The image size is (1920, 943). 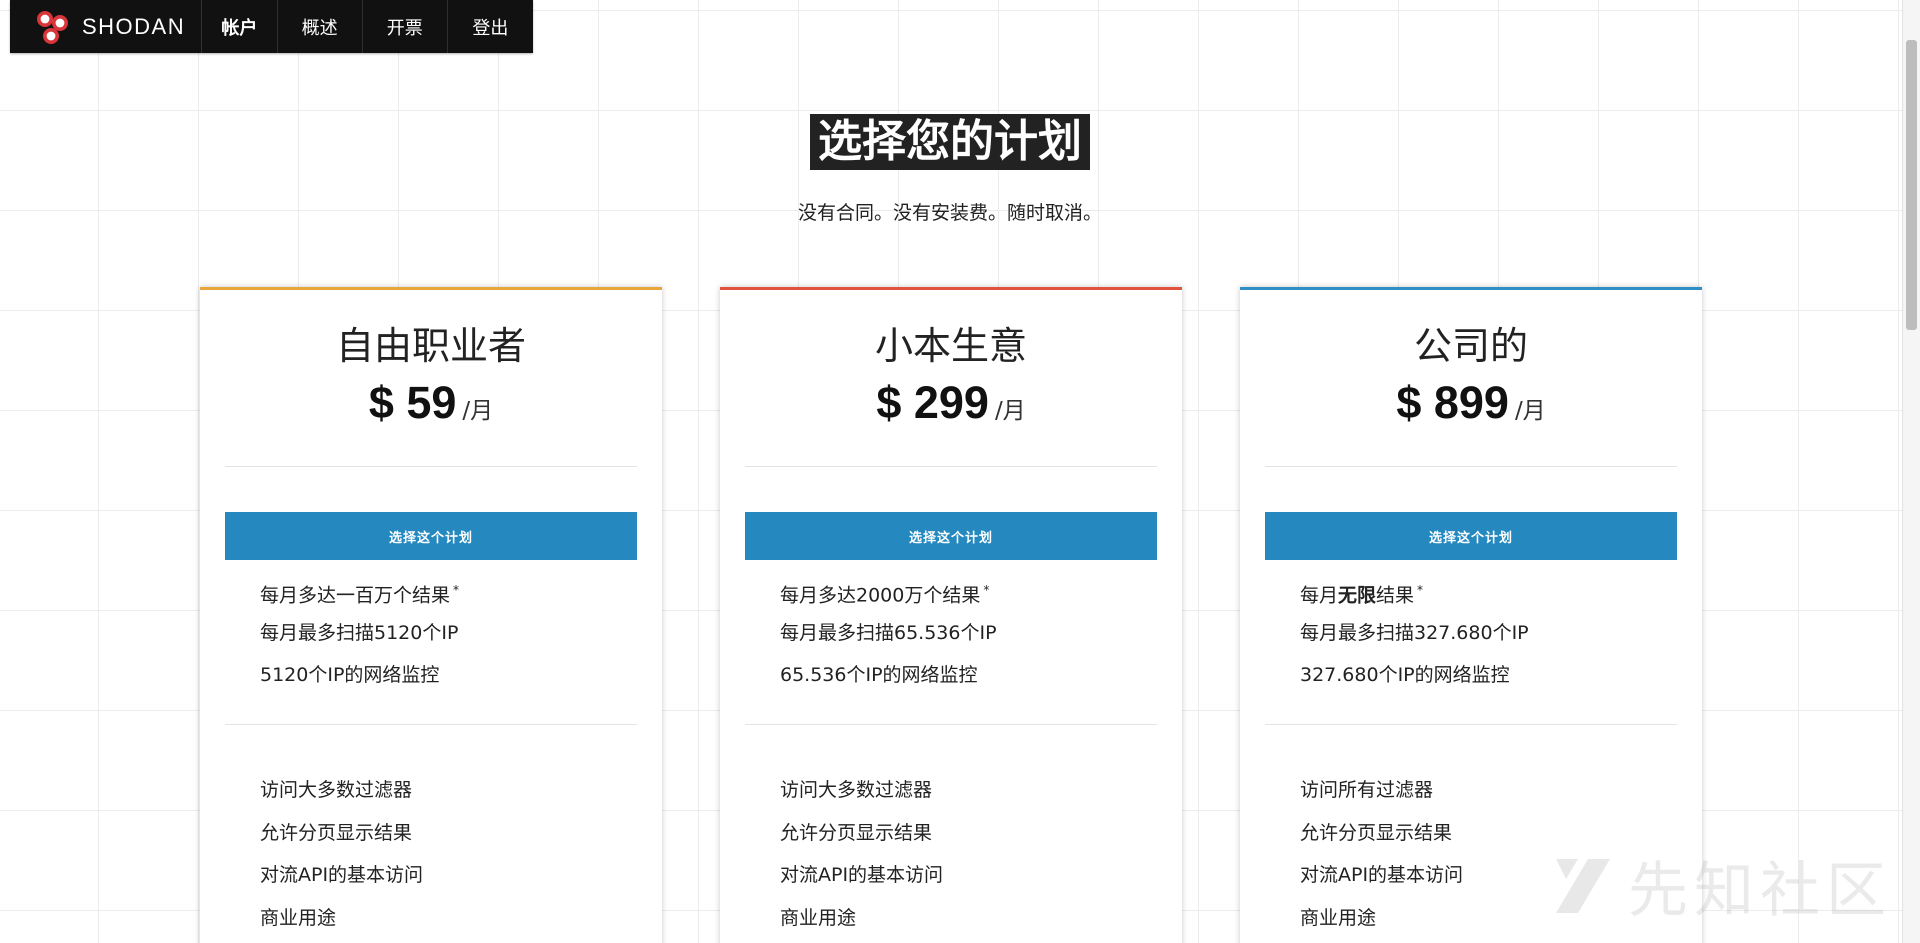 What do you see at coordinates (412, 402) in the screenshot?
I see `plan-price: $ 59` at bounding box center [412, 402].